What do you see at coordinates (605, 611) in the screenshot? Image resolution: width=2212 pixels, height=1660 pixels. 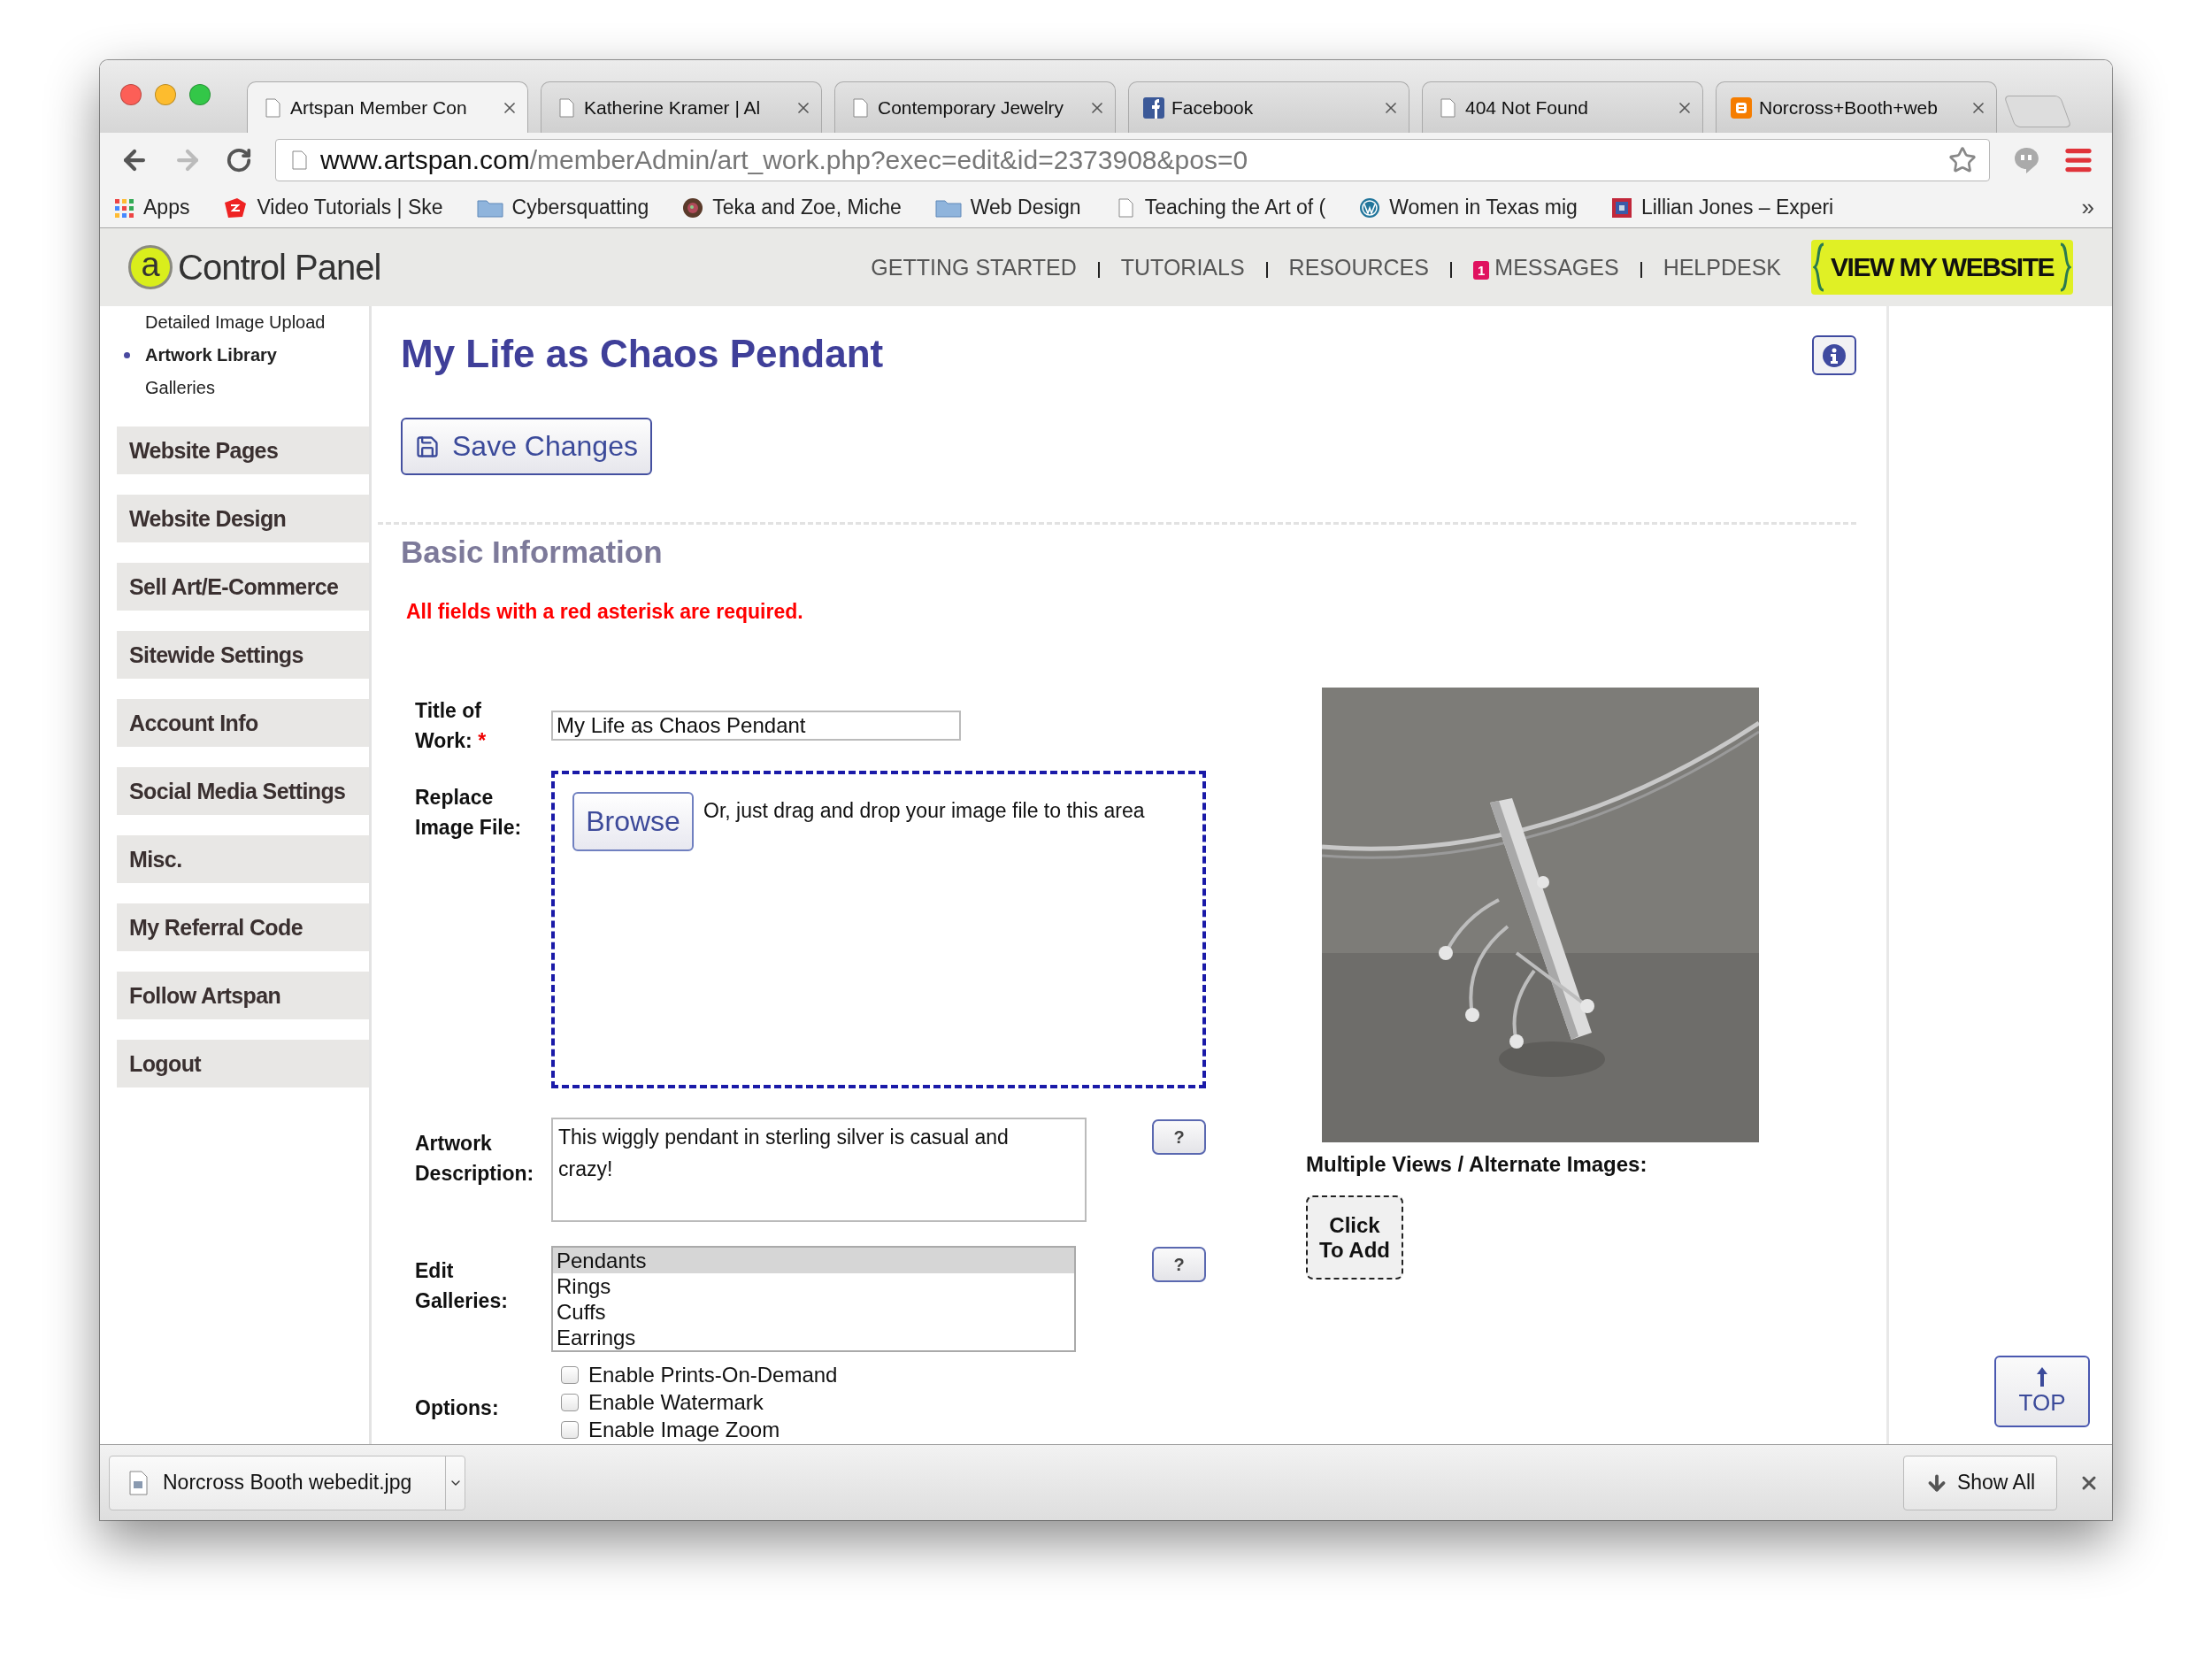 I see `required-note: All fields with a red asterisk are required.` at bounding box center [605, 611].